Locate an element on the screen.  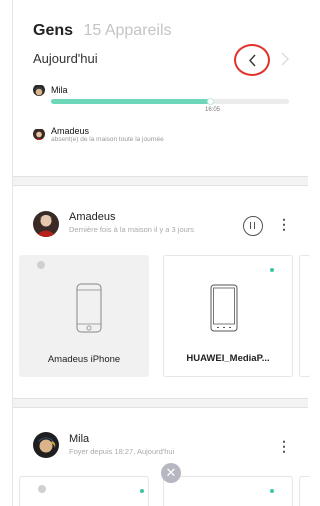
iphone-icon is located at coordinates (89, 308).